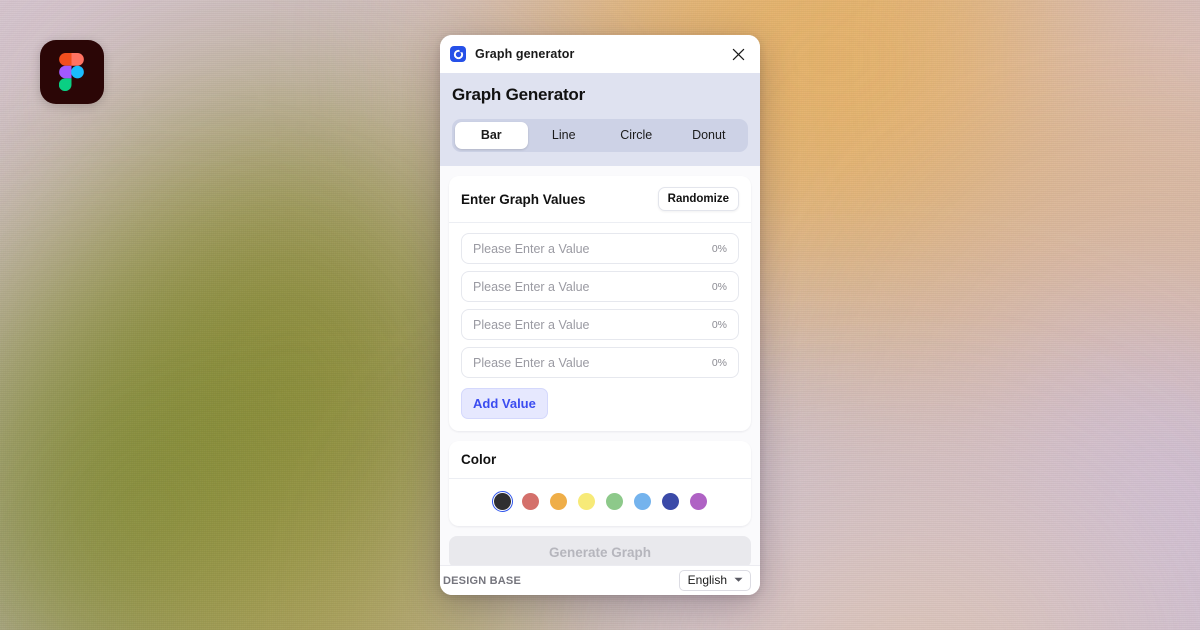 Image resolution: width=1200 pixels, height=630 pixels. I want to click on swatch-yellow, so click(586, 501).